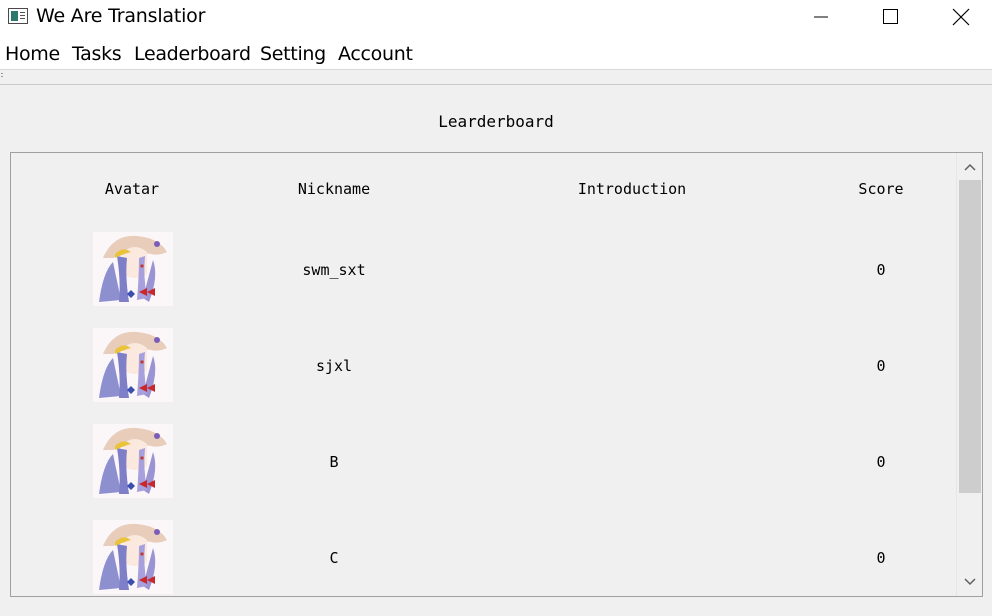 Image resolution: width=992 pixels, height=616 pixels. What do you see at coordinates (121, 16) in the screenshot?
I see `window-title: We Are Translatior` at bounding box center [121, 16].